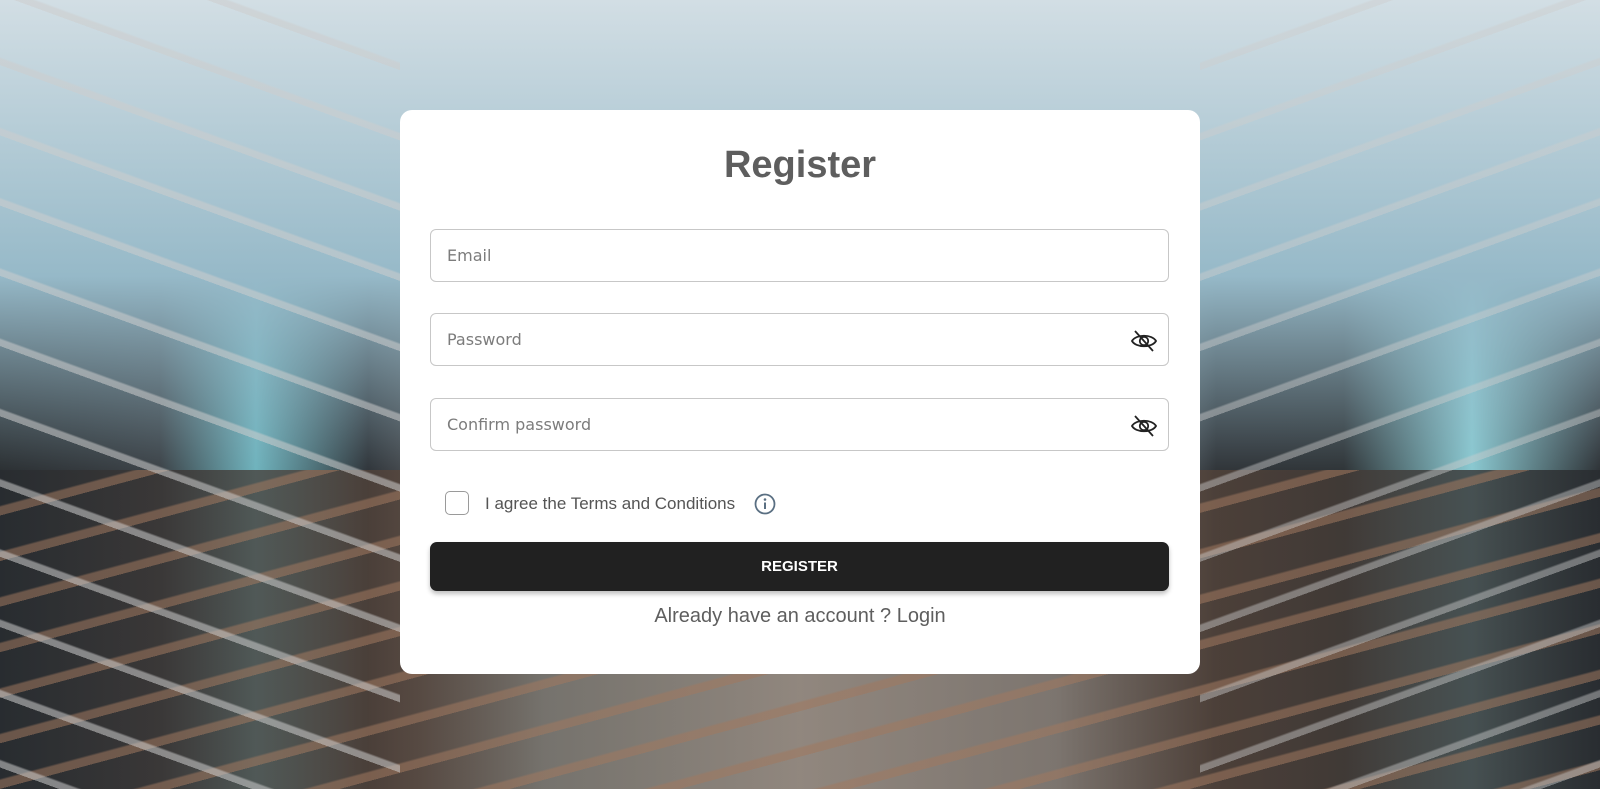 The height and width of the screenshot is (789, 1600). What do you see at coordinates (800, 165) in the screenshot?
I see `page-title: Register` at bounding box center [800, 165].